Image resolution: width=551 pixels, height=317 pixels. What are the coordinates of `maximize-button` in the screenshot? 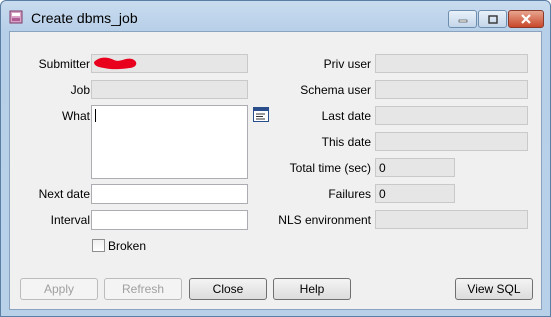 It's located at (492, 19).